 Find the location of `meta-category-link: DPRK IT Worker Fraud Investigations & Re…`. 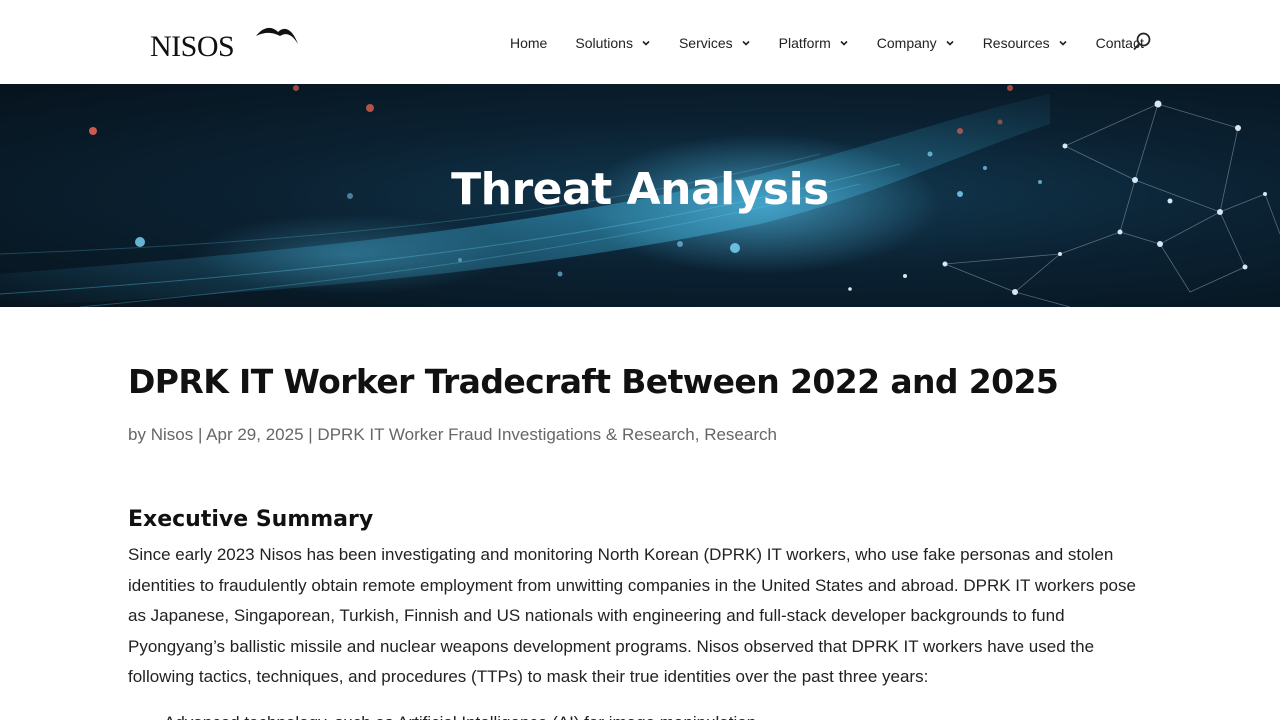

meta-category-link: DPRK IT Worker Fraud Investigations & Re… is located at coordinates (505, 434).